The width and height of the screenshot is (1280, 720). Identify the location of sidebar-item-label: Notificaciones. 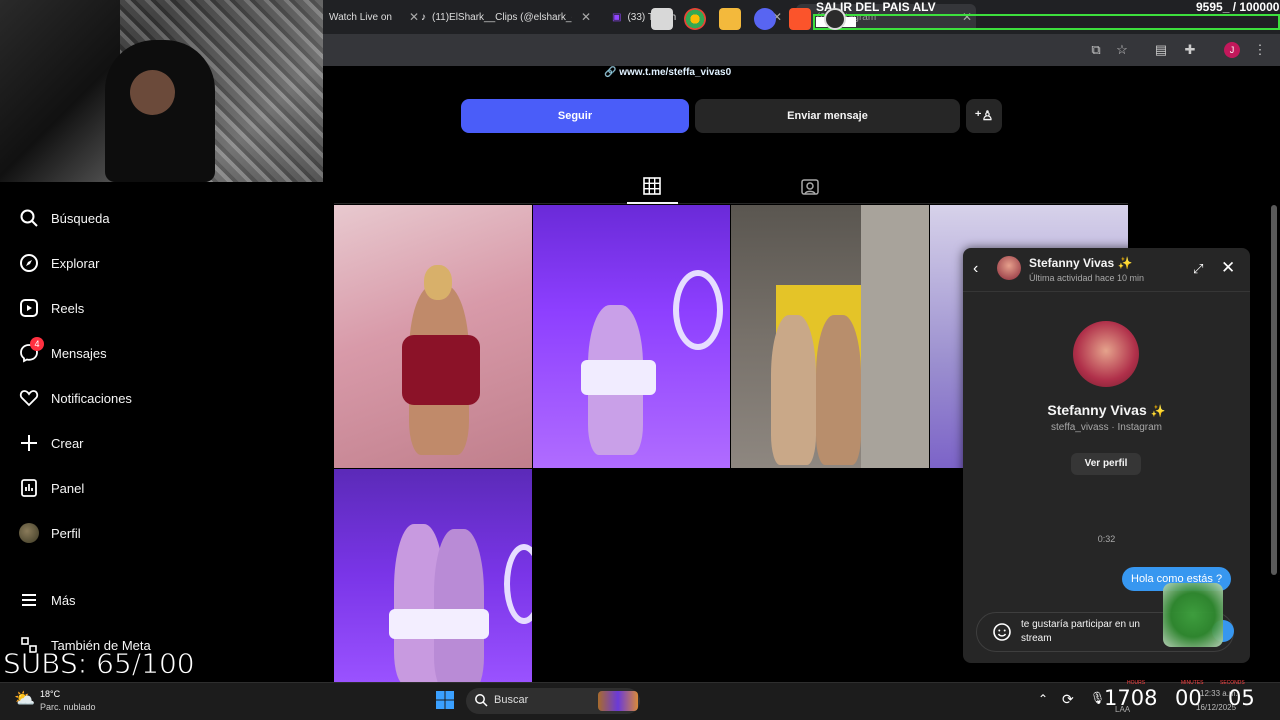
(91, 398).